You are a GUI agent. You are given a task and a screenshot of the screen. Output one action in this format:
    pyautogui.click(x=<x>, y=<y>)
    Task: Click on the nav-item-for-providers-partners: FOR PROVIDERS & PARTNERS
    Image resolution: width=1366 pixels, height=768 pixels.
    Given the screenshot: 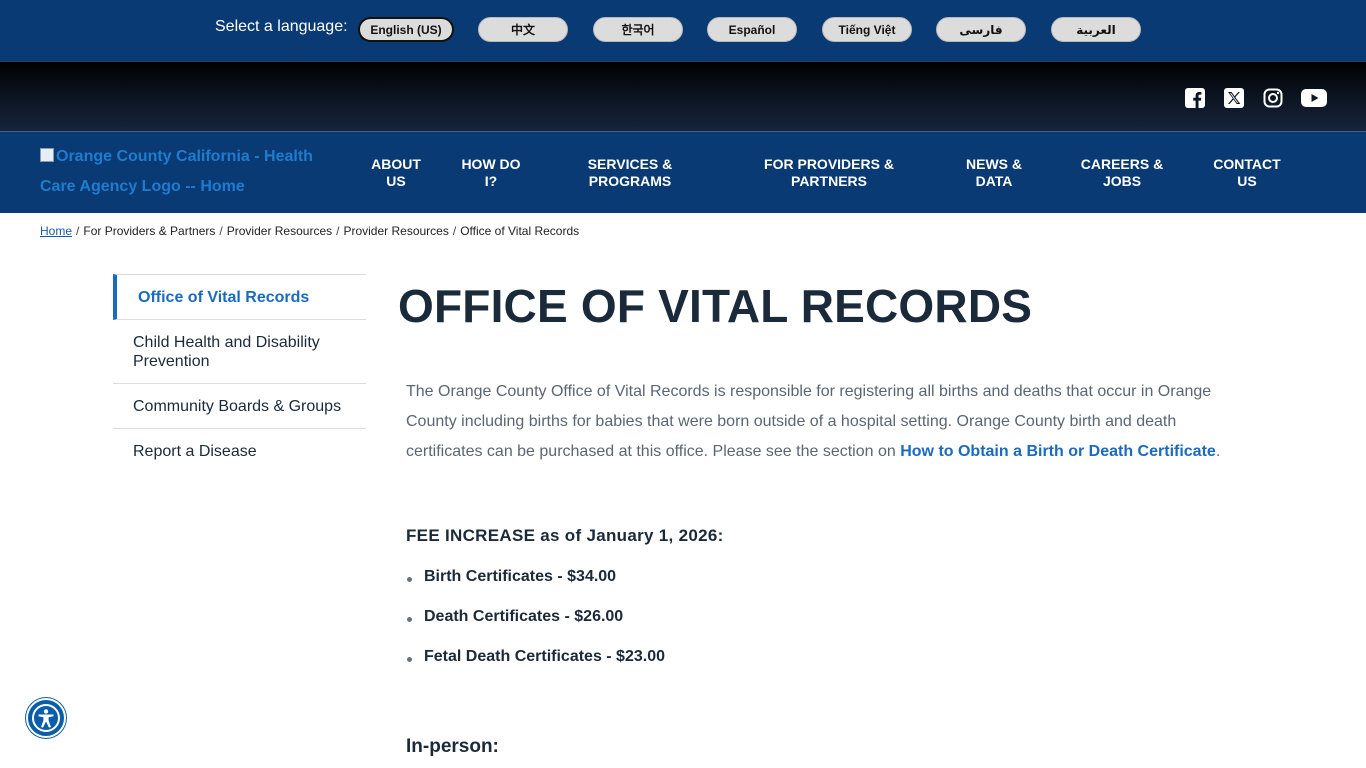 What is the action you would take?
    pyautogui.click(x=829, y=173)
    